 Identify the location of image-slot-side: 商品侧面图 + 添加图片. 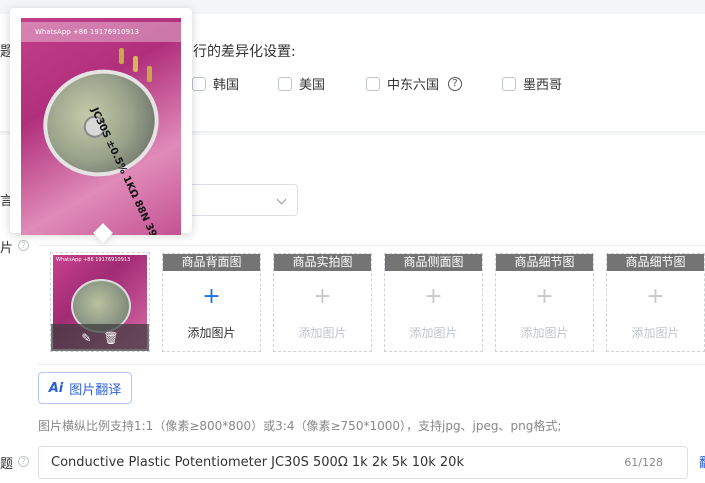
(433, 302).